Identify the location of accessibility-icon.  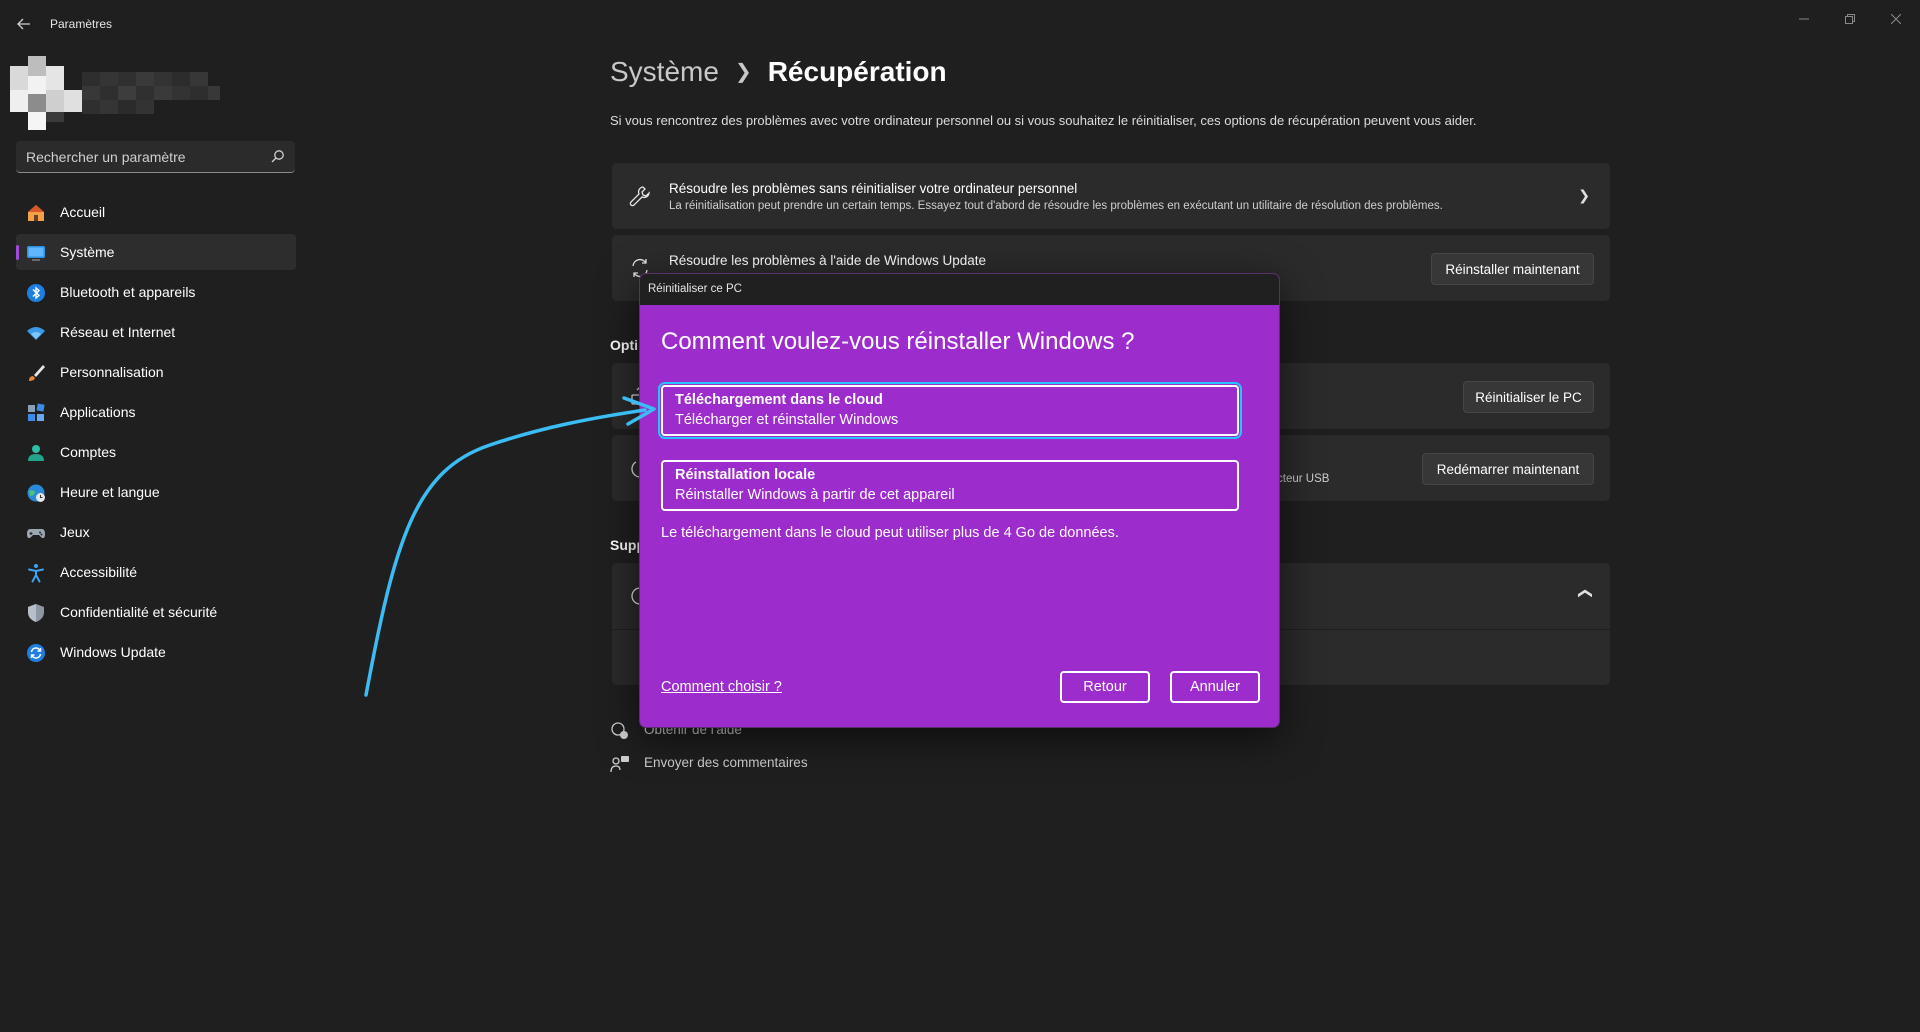
(36, 573).